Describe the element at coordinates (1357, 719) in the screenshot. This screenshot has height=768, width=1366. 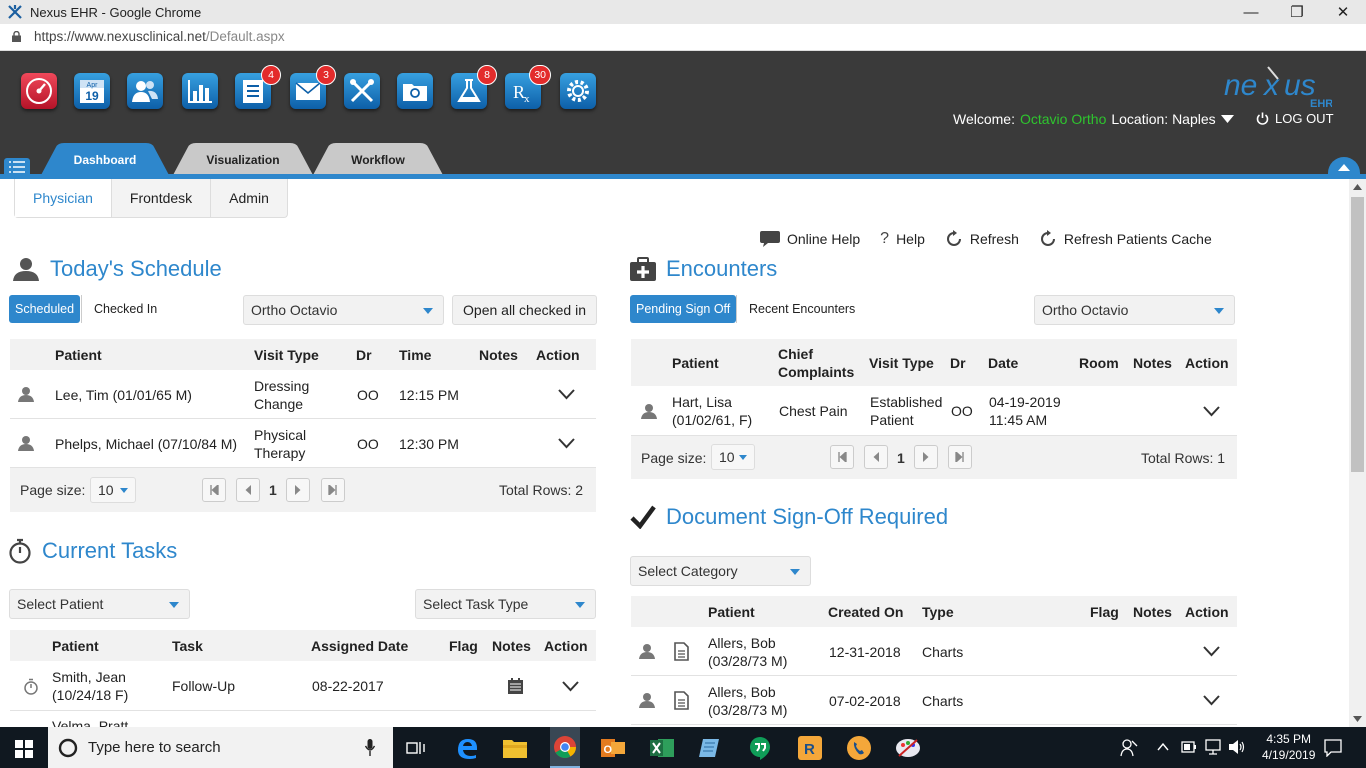
I see `scroll-down-icon` at that location.